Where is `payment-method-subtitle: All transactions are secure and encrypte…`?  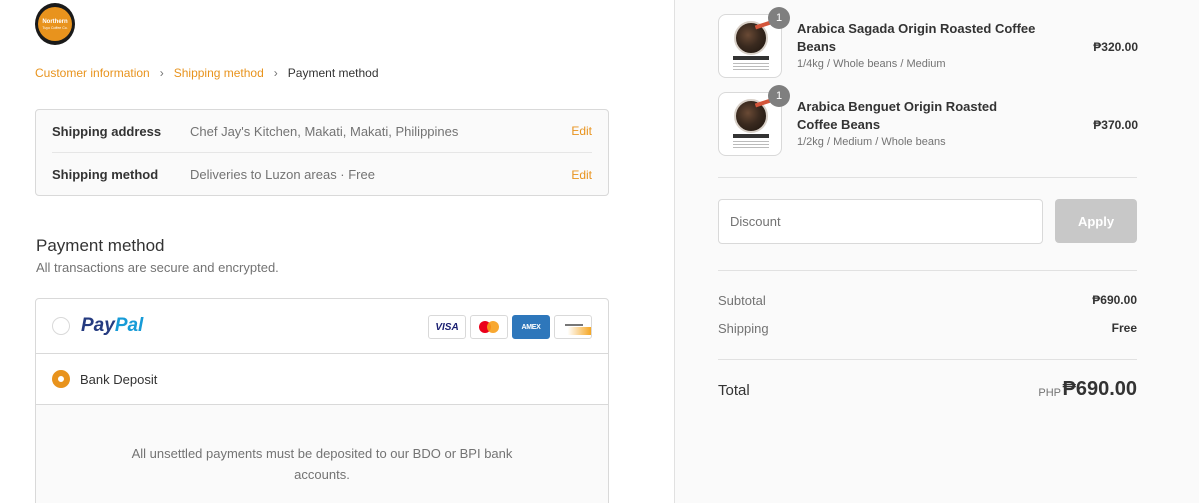 payment-method-subtitle: All transactions are secure and encrypte… is located at coordinates (157, 267).